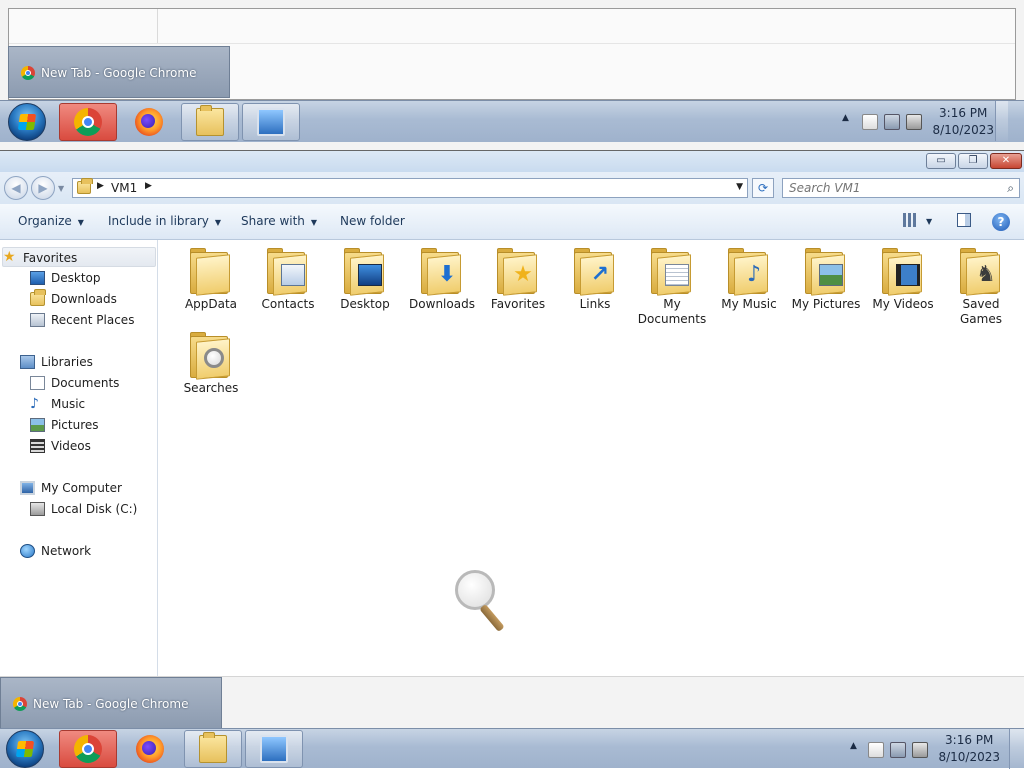  I want to click on searches-folder-icon, so click(211, 355).